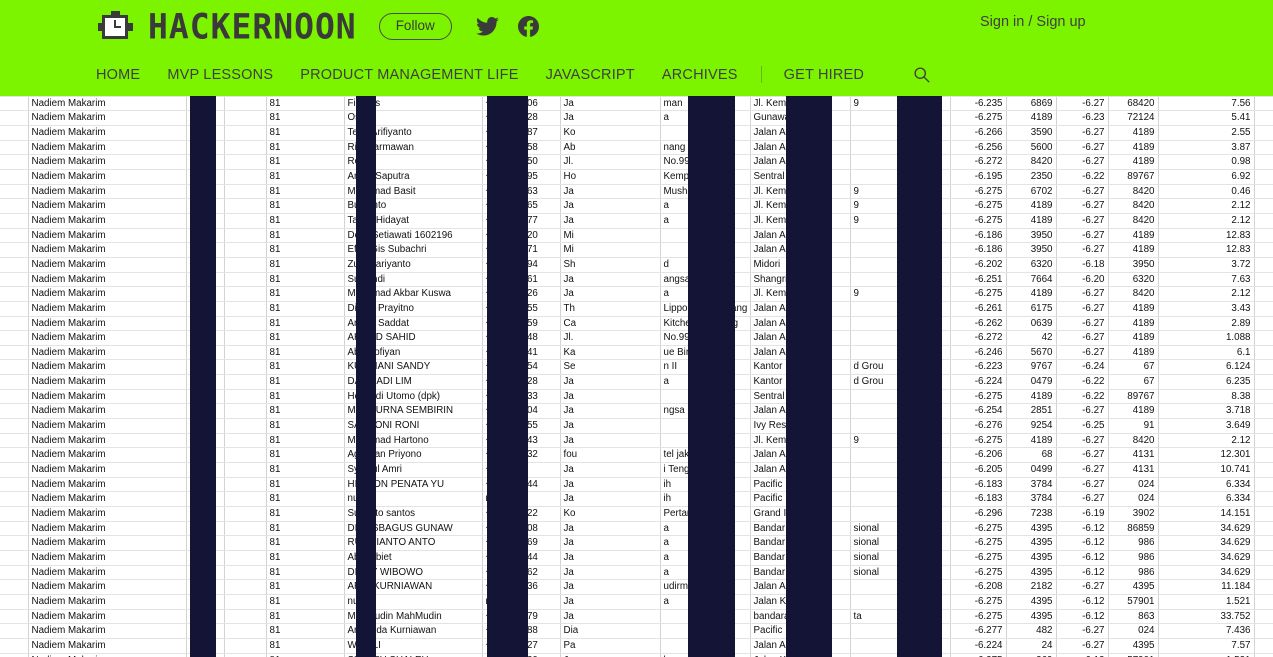  What do you see at coordinates (610, 646) in the screenshot?
I see `cell-addr1: Pa` at bounding box center [610, 646].